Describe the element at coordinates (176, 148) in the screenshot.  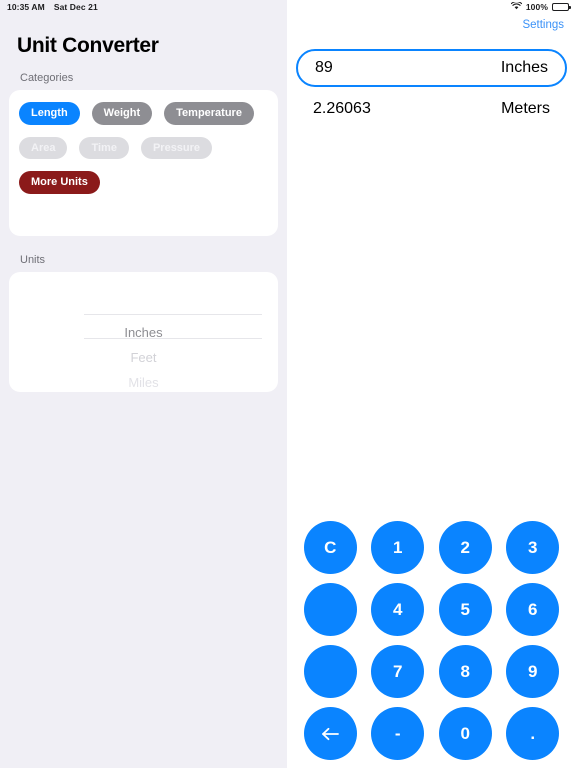
I see `category-chip-pressure: Pressure` at that location.